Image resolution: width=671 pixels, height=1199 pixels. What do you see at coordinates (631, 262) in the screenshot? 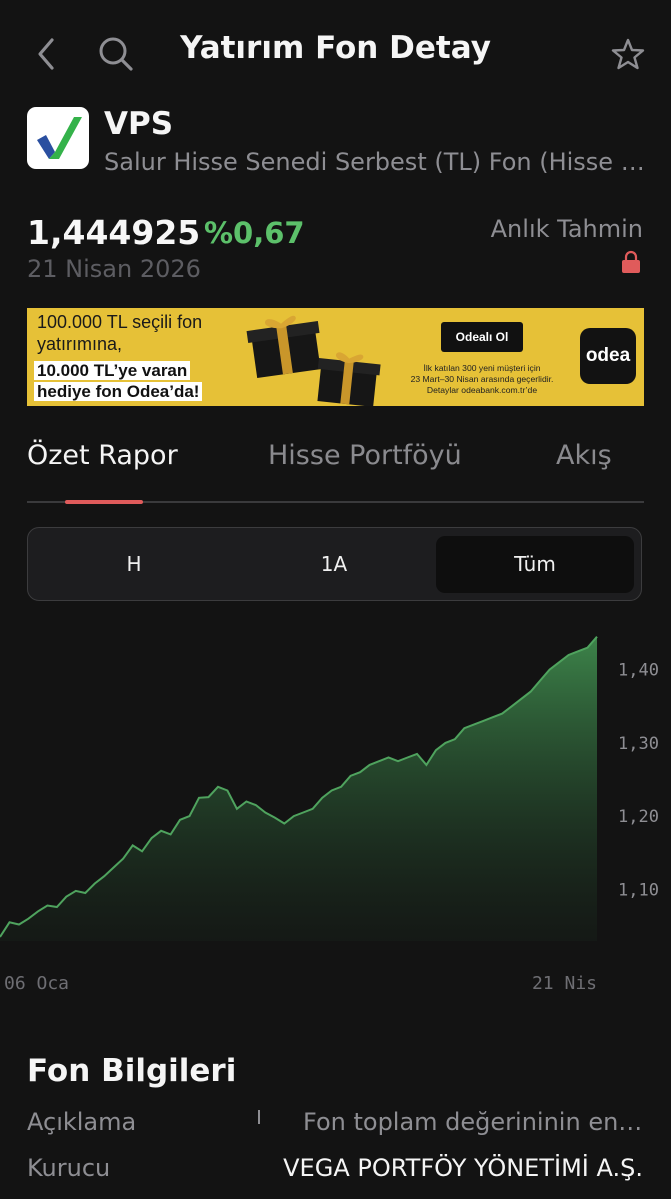
I see `lock-icon` at bounding box center [631, 262].